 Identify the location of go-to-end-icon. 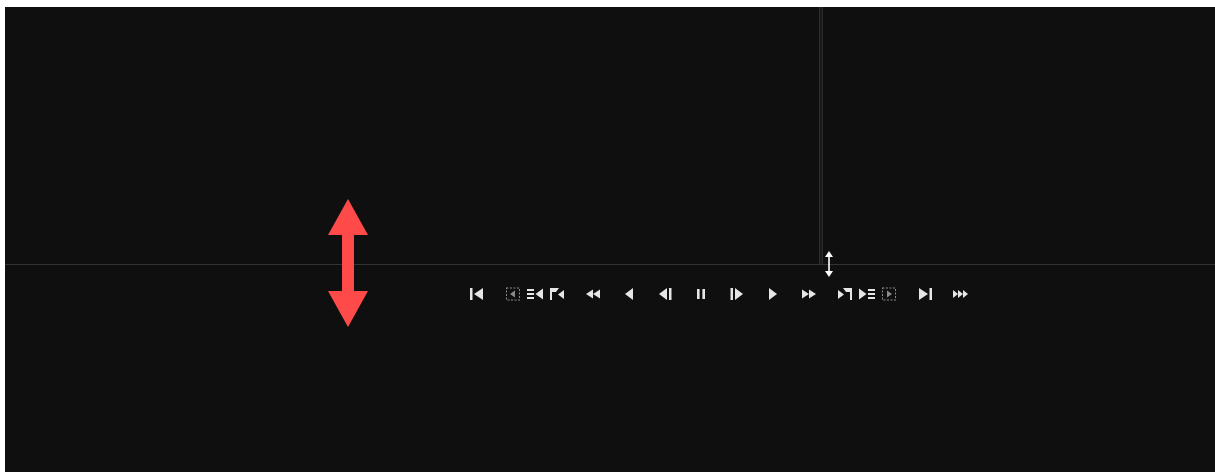
(925, 294).